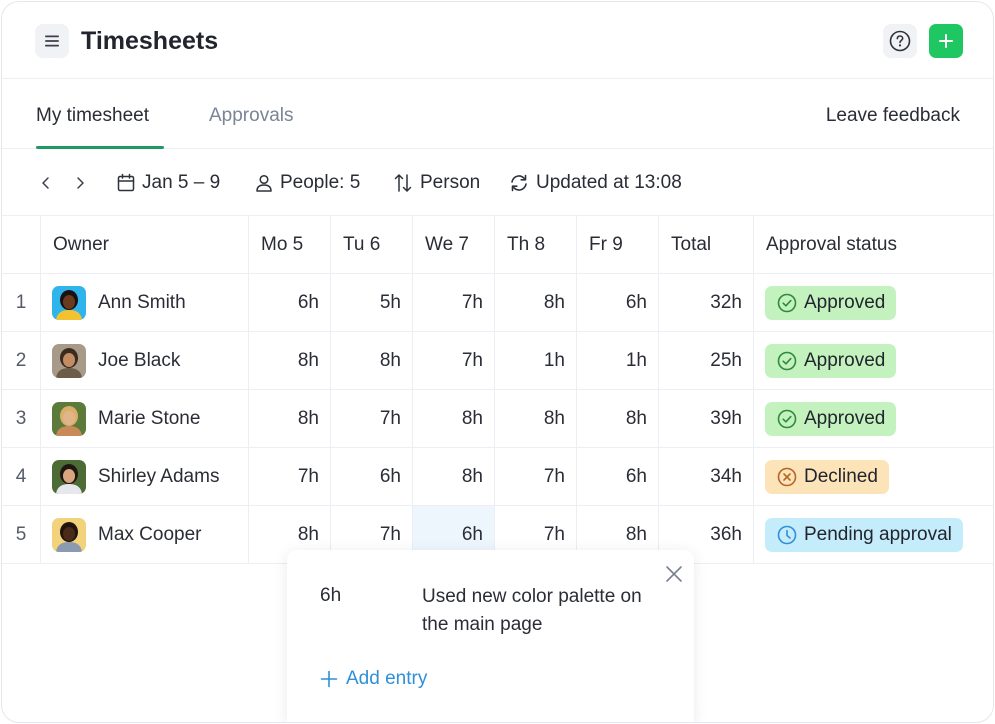 This screenshot has width=995, height=724. I want to click on owner-cell: Max Cooper, so click(145, 534).